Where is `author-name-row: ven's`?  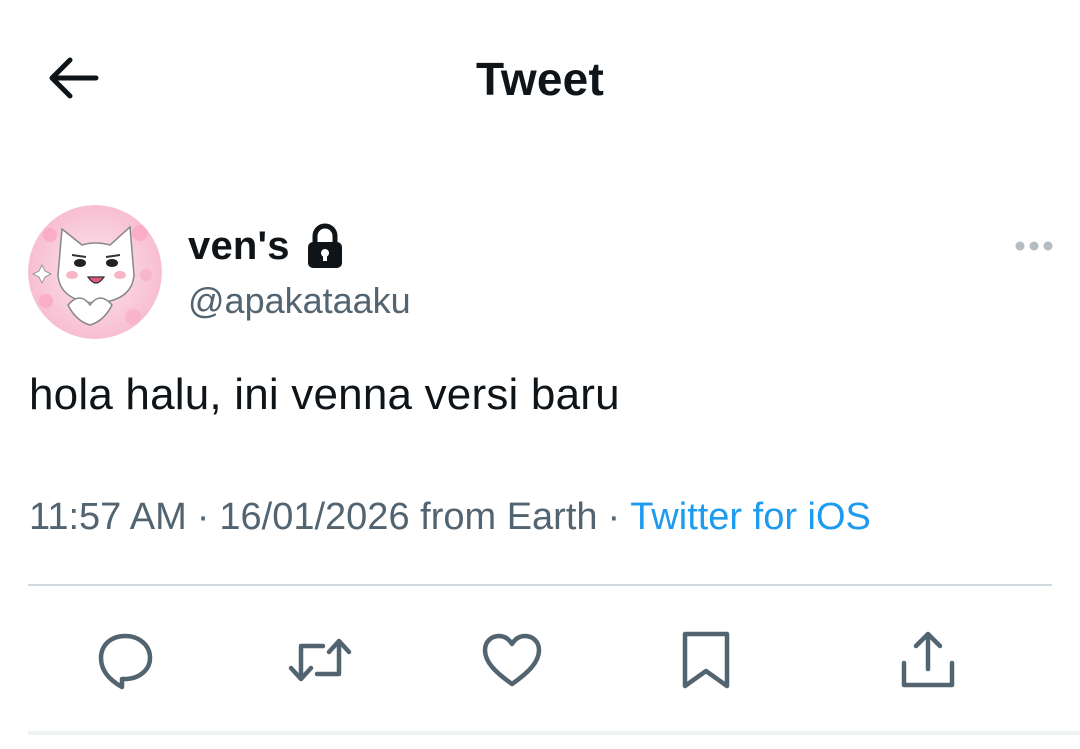 author-name-row: ven's is located at coordinates (266, 246).